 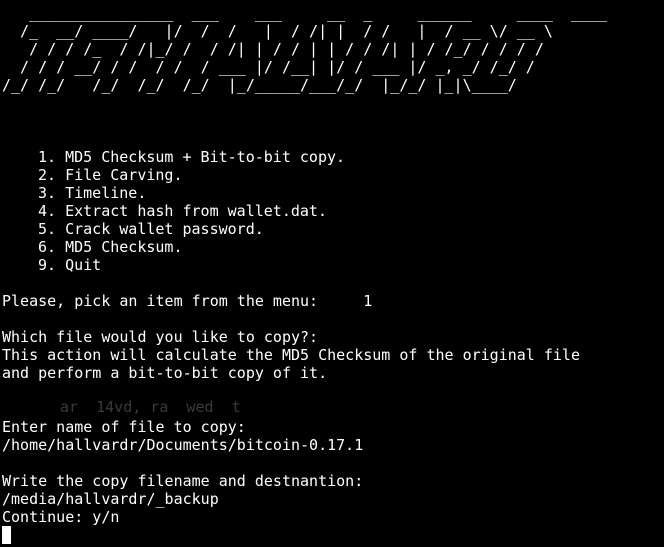 I want to click on input-line, so click(x=333, y=535).